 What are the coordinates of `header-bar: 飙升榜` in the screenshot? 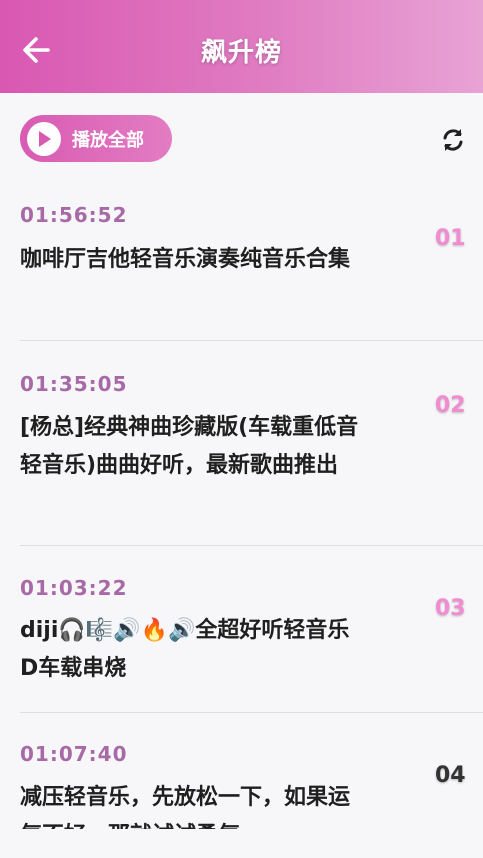 It's located at (241, 46).